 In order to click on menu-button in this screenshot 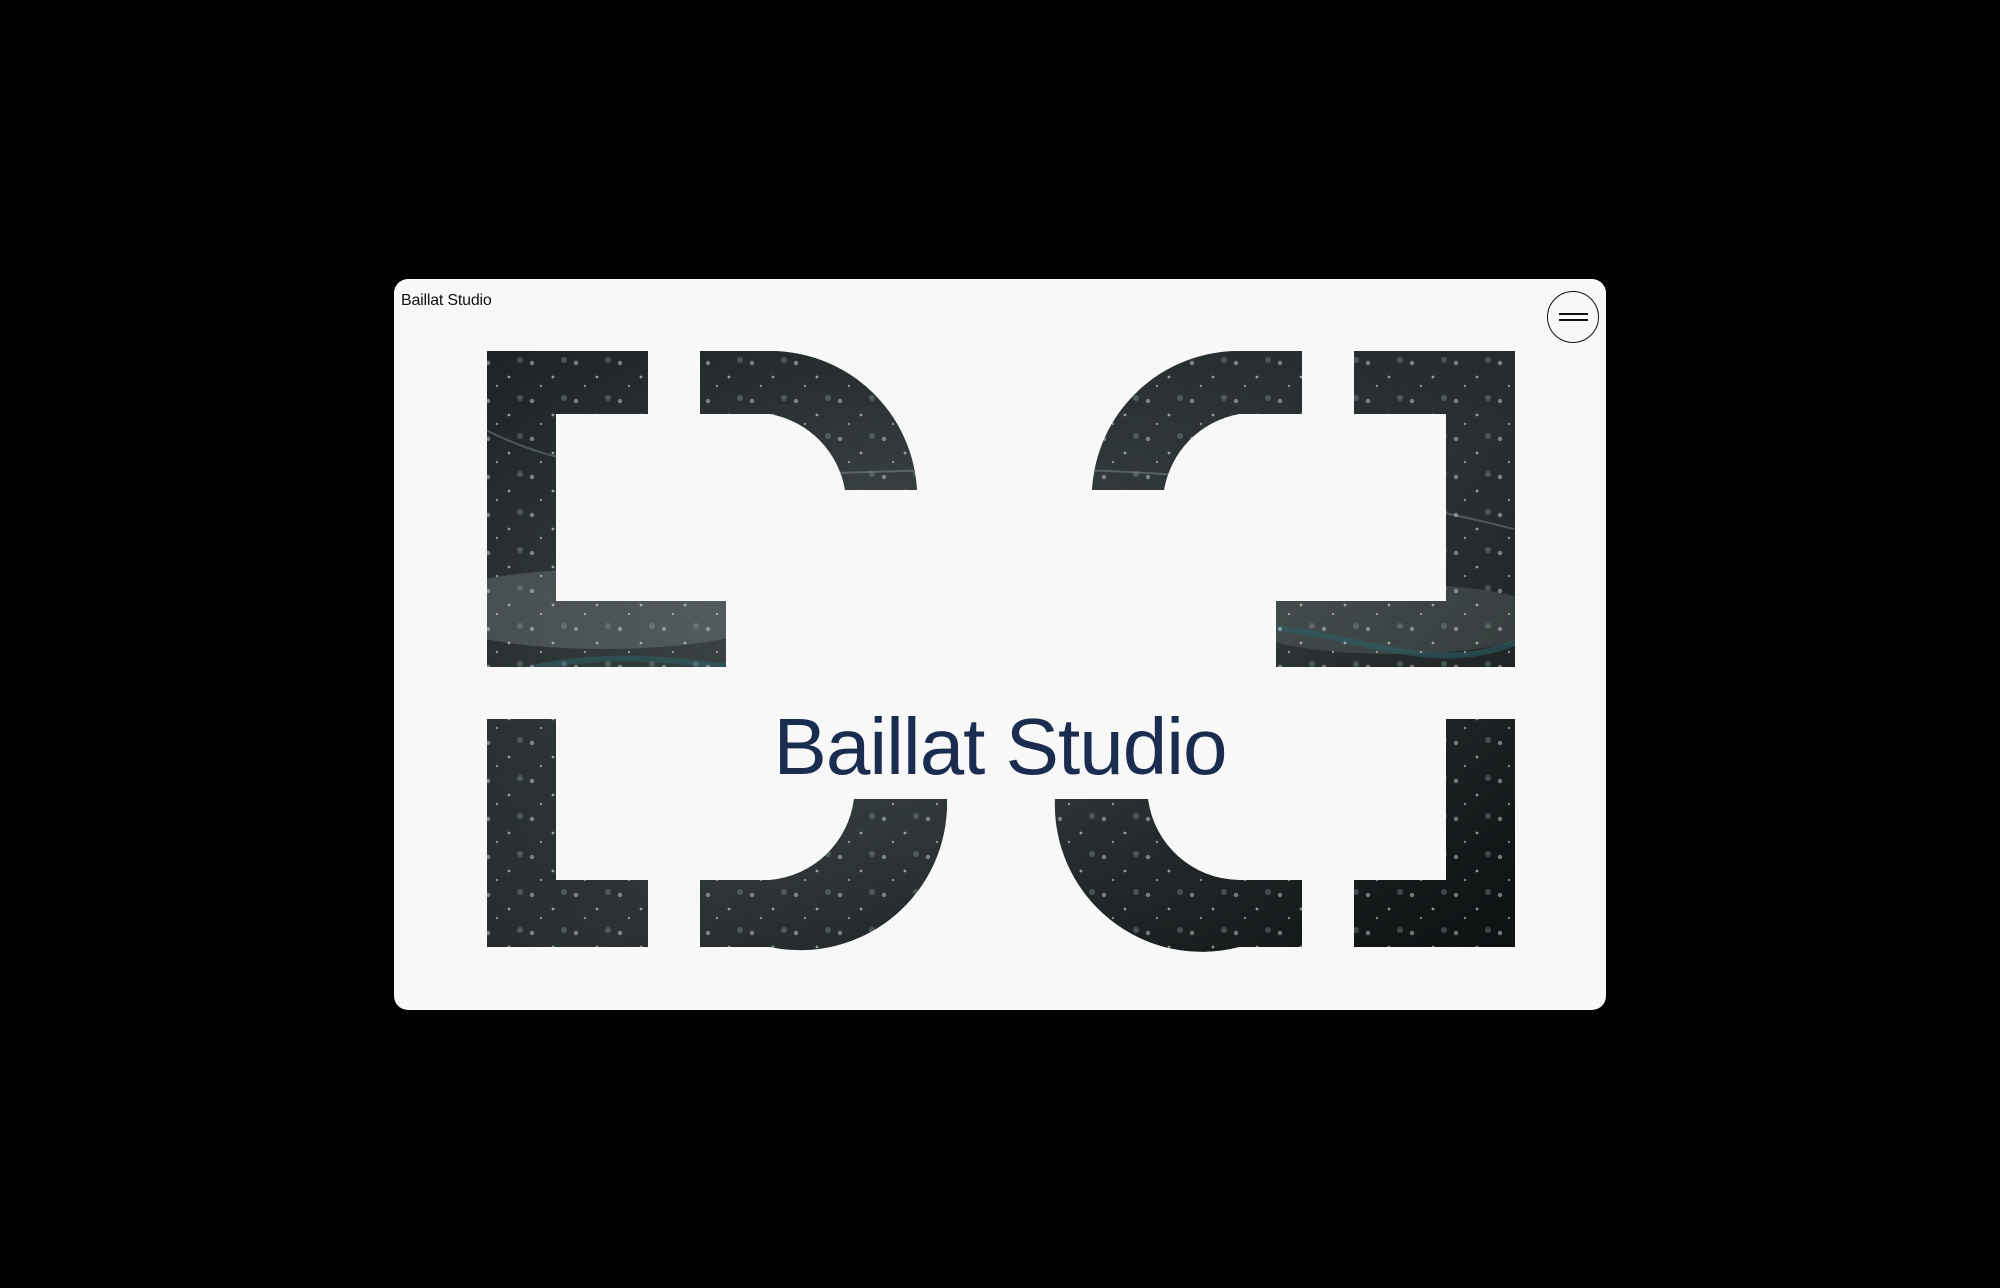, I will do `click(1573, 317)`.